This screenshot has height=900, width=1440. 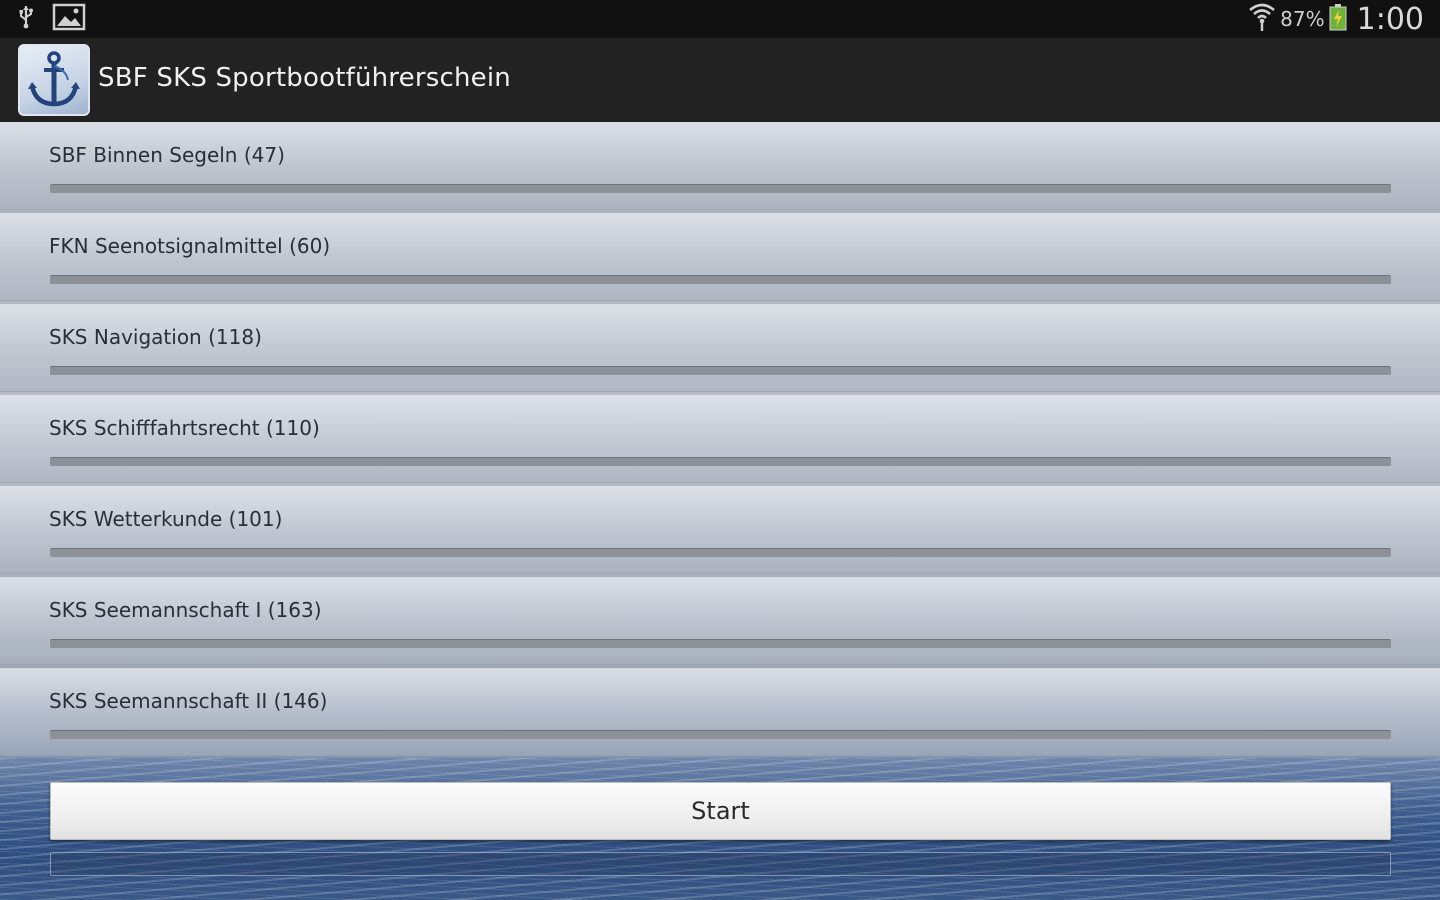 What do you see at coordinates (720, 19) in the screenshot?
I see `status-bar: 87% 1:00` at bounding box center [720, 19].